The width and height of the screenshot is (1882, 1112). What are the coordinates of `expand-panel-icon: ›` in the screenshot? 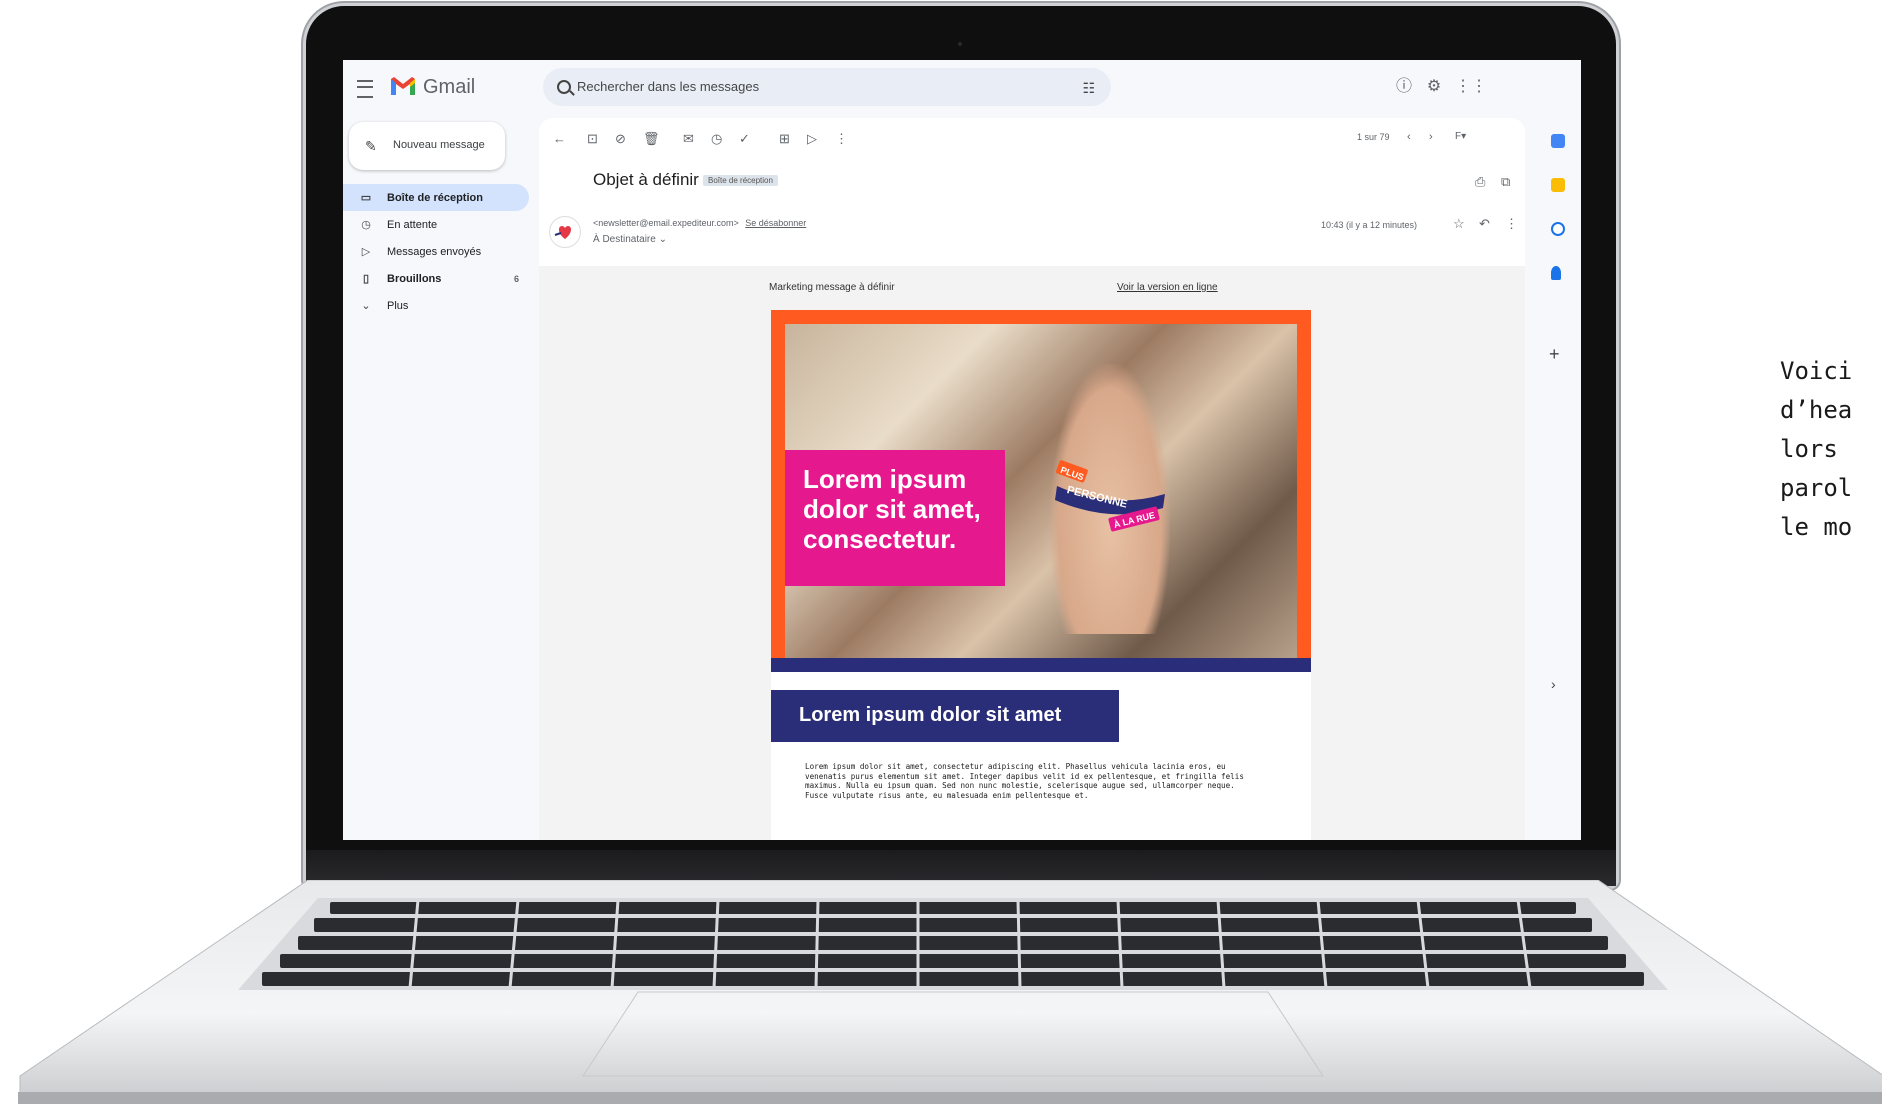 It's located at (1553, 684).